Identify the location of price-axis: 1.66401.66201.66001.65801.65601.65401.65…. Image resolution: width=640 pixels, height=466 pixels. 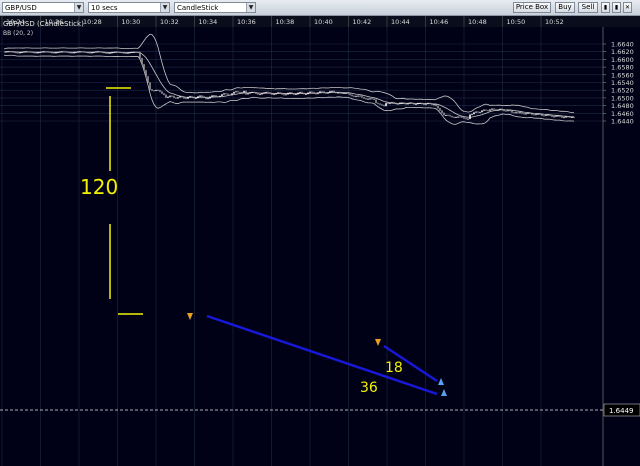
(618, 241).